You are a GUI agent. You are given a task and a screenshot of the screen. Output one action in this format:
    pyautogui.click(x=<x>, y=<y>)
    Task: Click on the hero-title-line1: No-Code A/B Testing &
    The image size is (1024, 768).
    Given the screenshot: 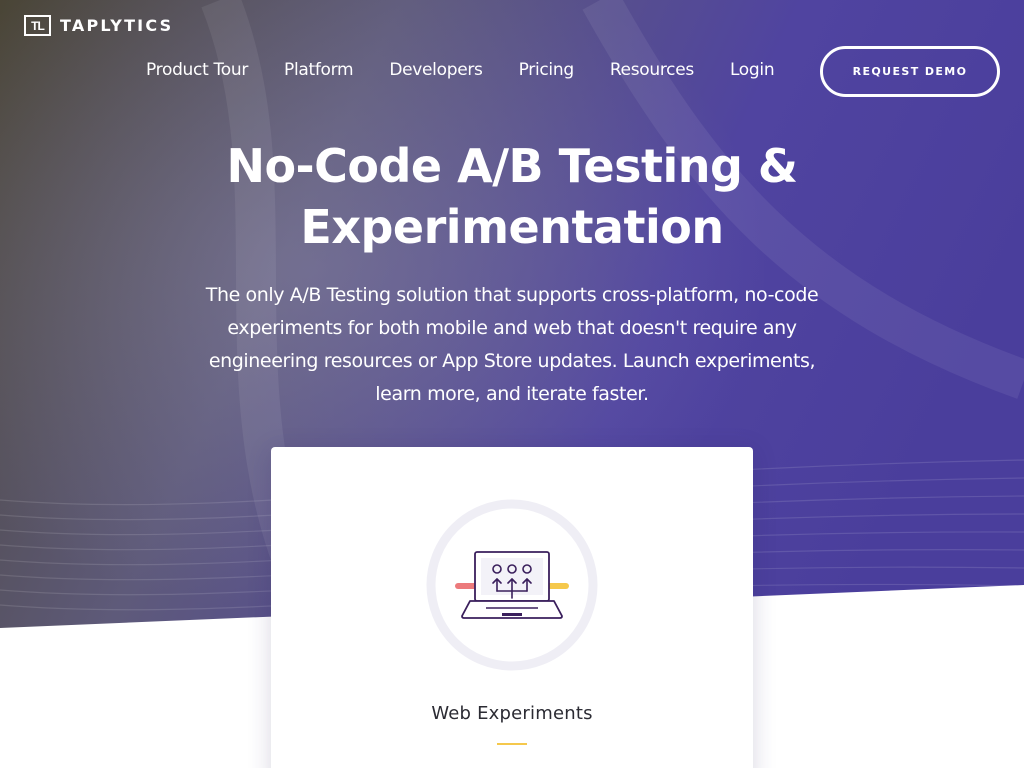 What is the action you would take?
    pyautogui.click(x=512, y=166)
    